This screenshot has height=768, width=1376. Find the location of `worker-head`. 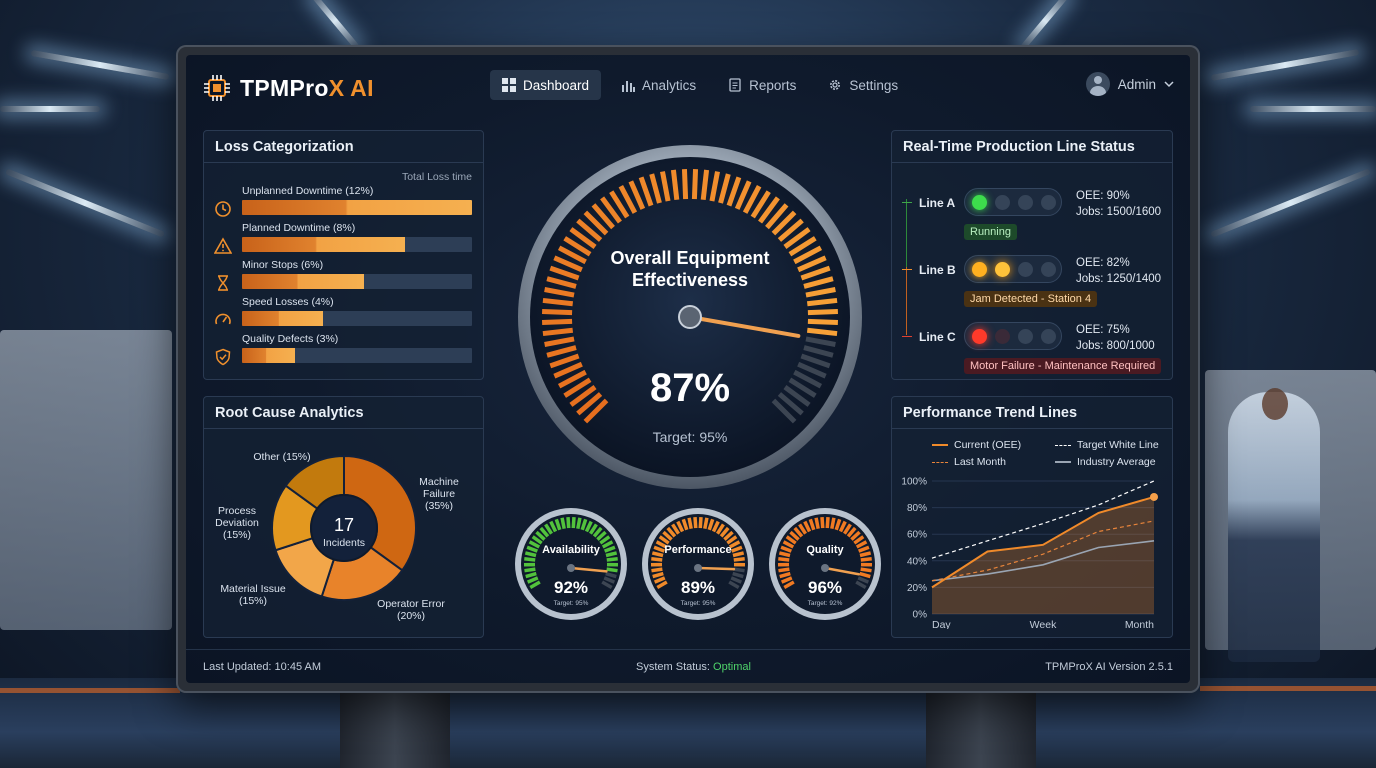

worker-head is located at coordinates (1275, 404).